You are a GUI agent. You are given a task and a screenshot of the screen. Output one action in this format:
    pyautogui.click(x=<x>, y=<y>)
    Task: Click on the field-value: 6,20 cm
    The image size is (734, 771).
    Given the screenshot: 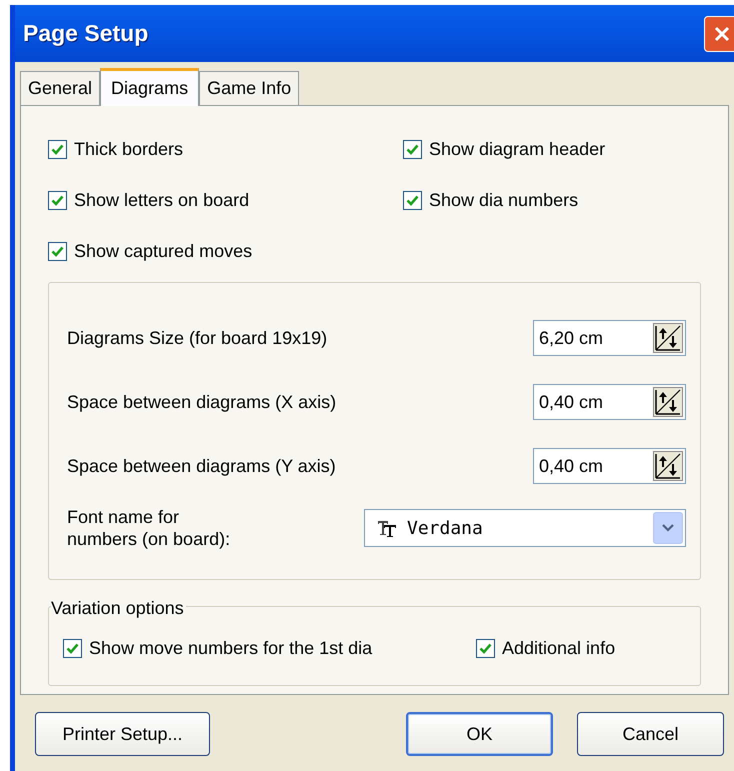 What is the action you would take?
    pyautogui.click(x=571, y=338)
    